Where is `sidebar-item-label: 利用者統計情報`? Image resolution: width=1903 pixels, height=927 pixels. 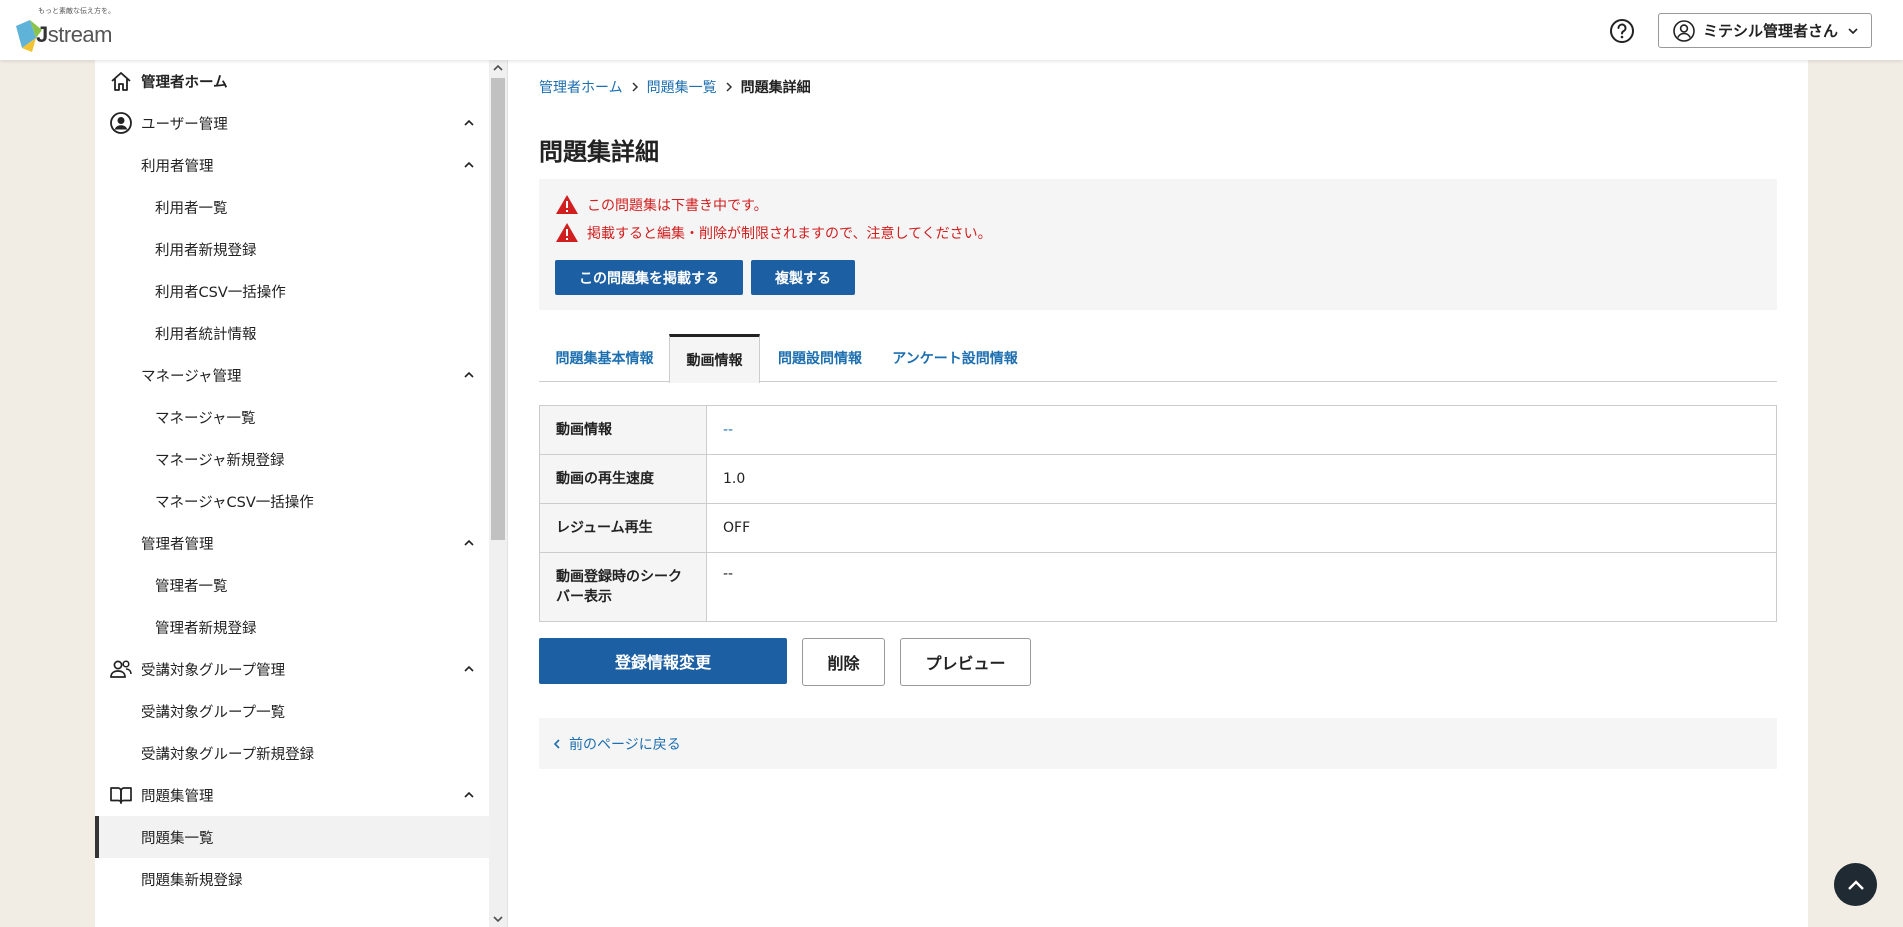 sidebar-item-label: 利用者統計情報 is located at coordinates (206, 334).